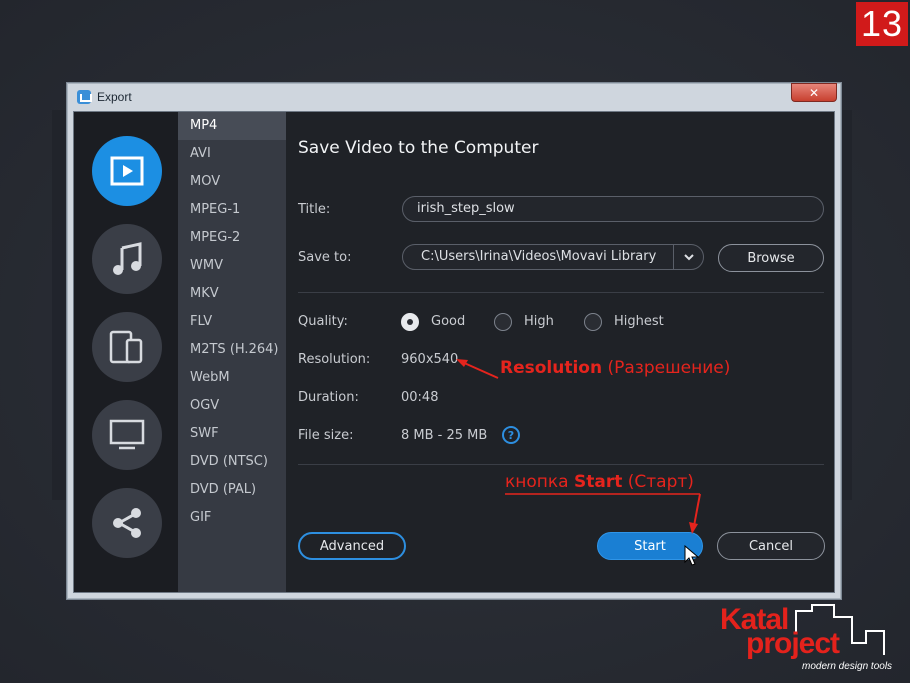 This screenshot has height=683, width=910. Describe the element at coordinates (232, 406) in the screenshot. I see `format-item-ogv: OGV` at that location.